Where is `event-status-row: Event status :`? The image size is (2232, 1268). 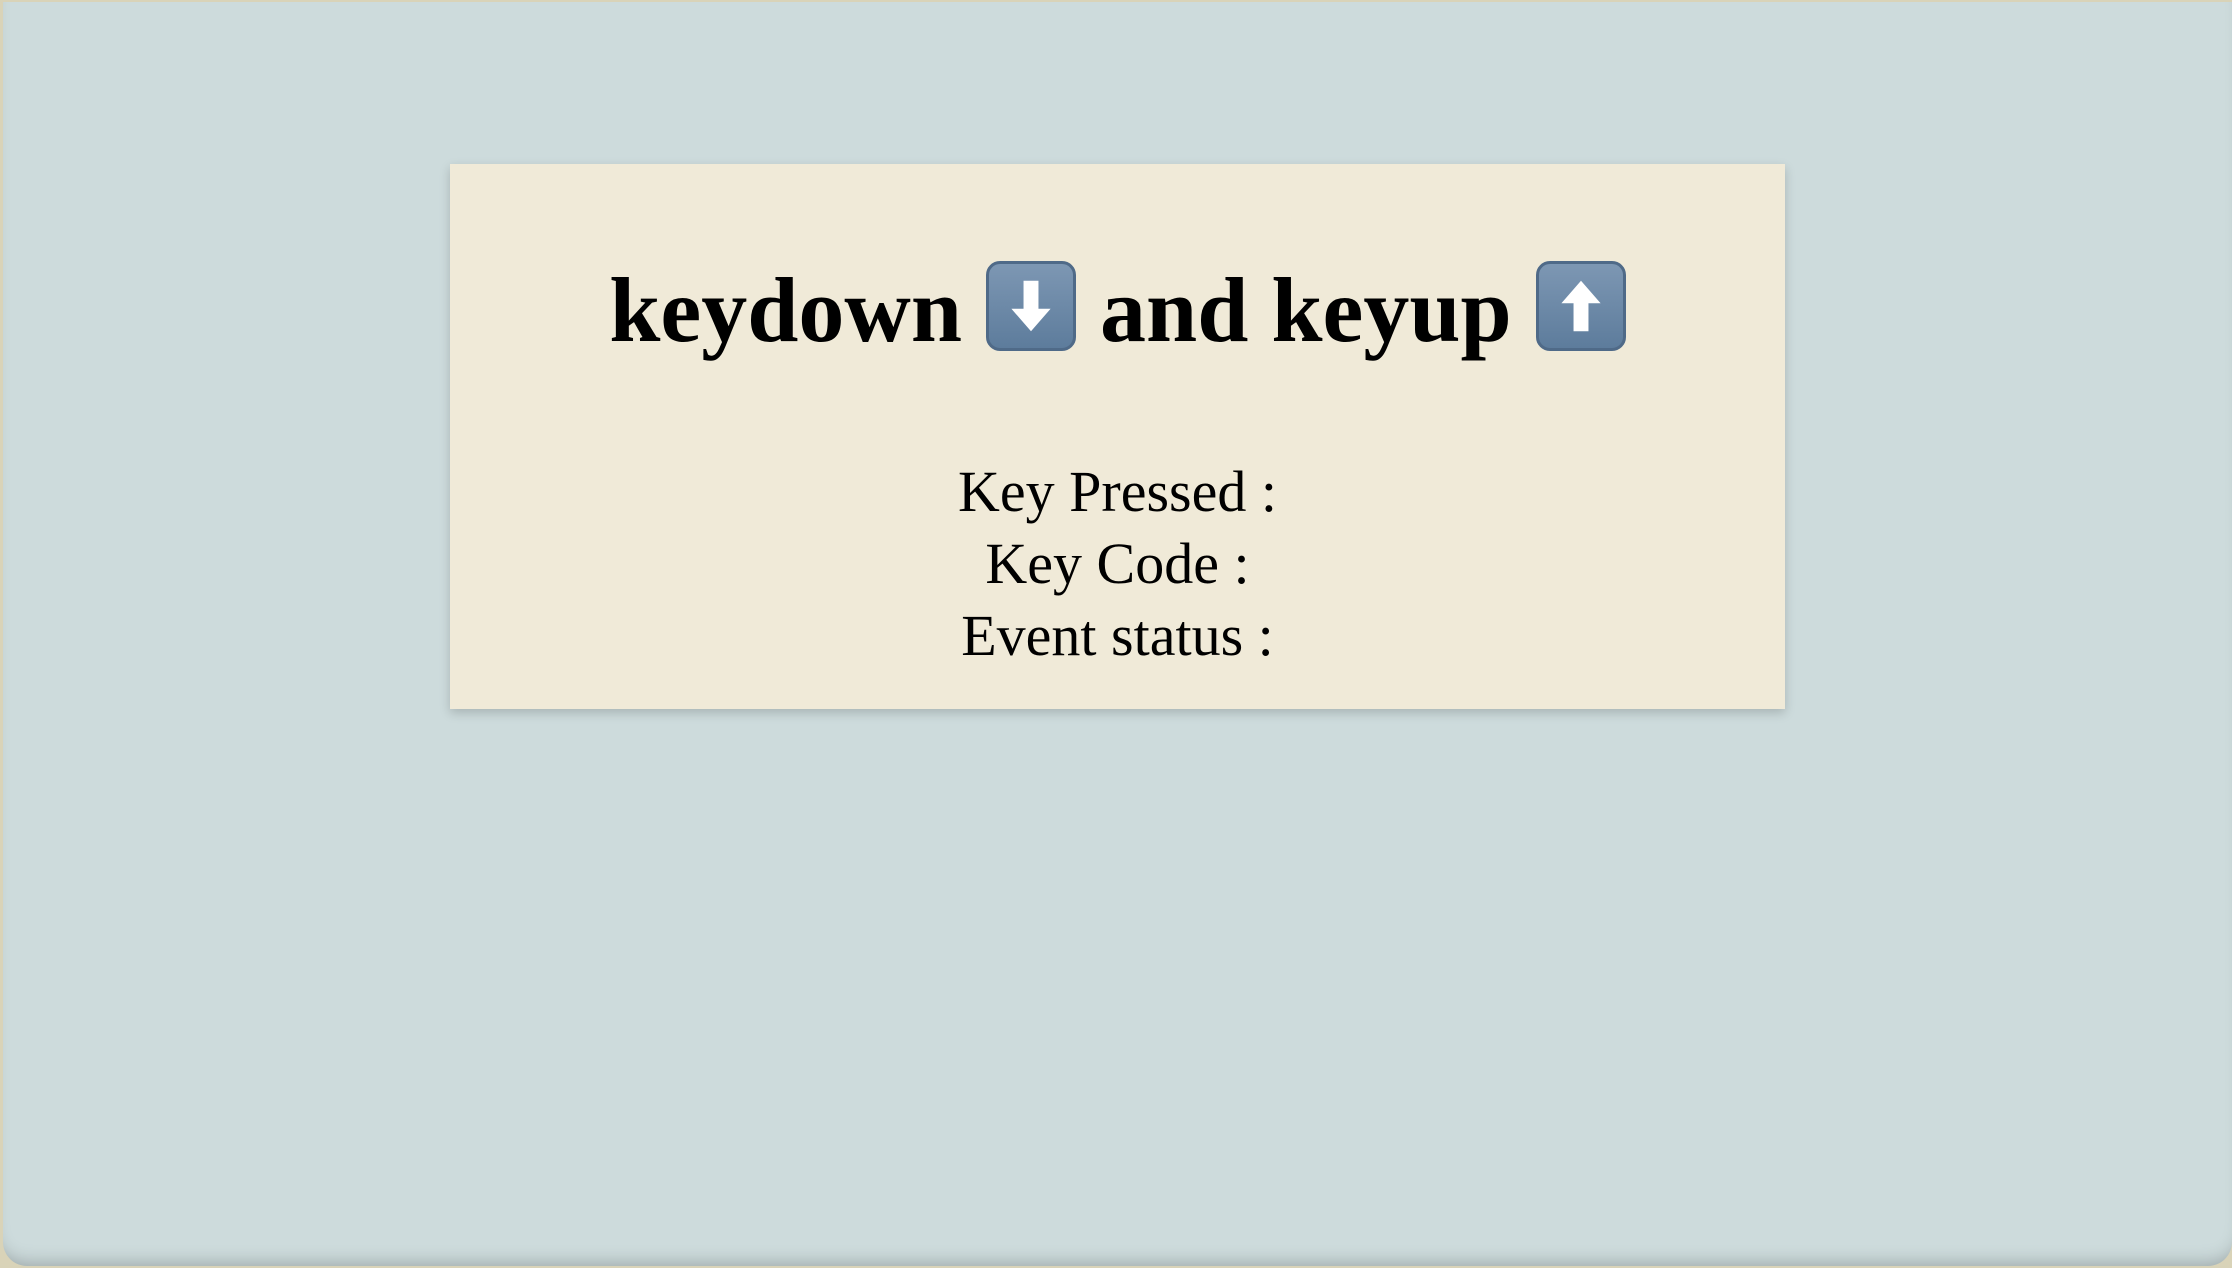 event-status-row: Event status : is located at coordinates (1117, 636).